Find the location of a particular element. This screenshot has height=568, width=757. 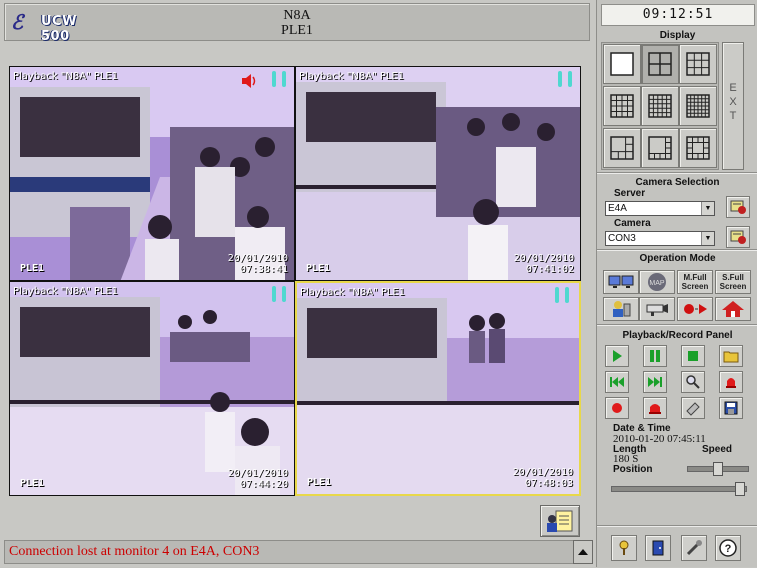

door-icon is located at coordinates (658, 548).